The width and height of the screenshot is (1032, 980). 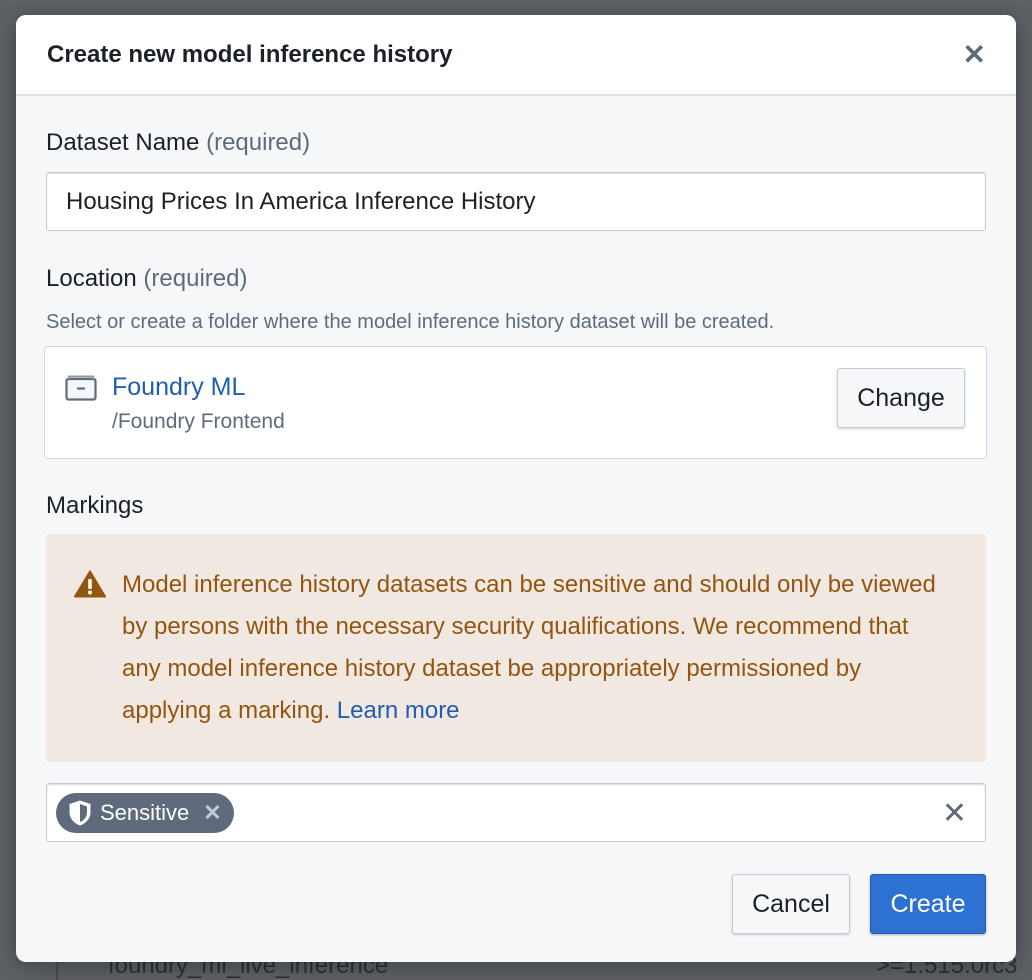 I want to click on marking-tag-label: Sensitive, so click(x=145, y=812).